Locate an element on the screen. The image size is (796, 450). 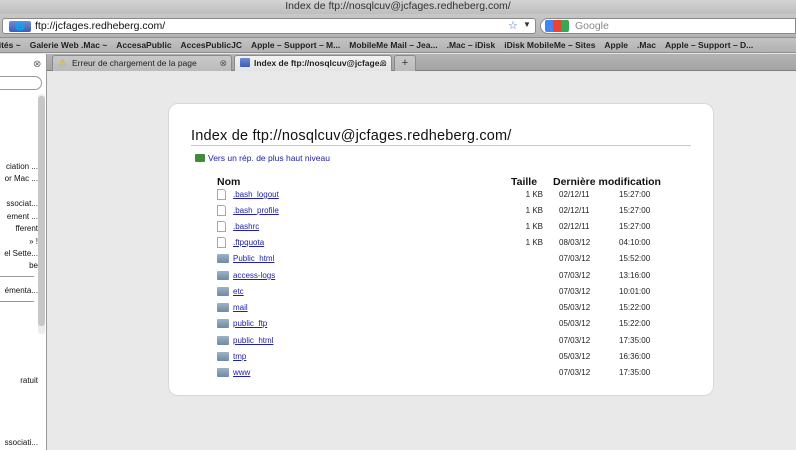
table-row: access-logs 07/03/12 13:16:00 is located at coordinates (442, 277).